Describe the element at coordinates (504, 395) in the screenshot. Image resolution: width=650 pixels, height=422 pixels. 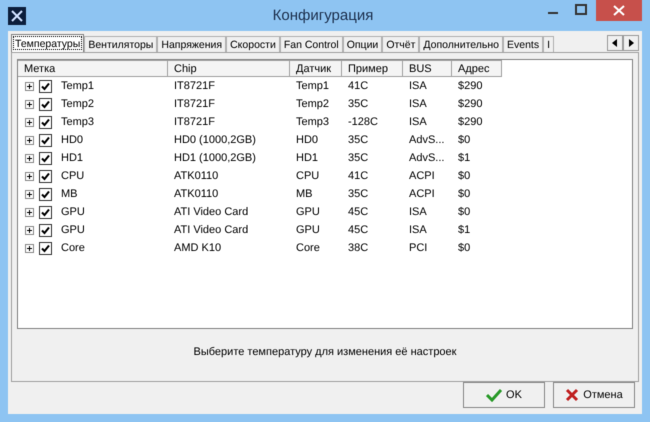
I see `dialog-button: OK` at that location.